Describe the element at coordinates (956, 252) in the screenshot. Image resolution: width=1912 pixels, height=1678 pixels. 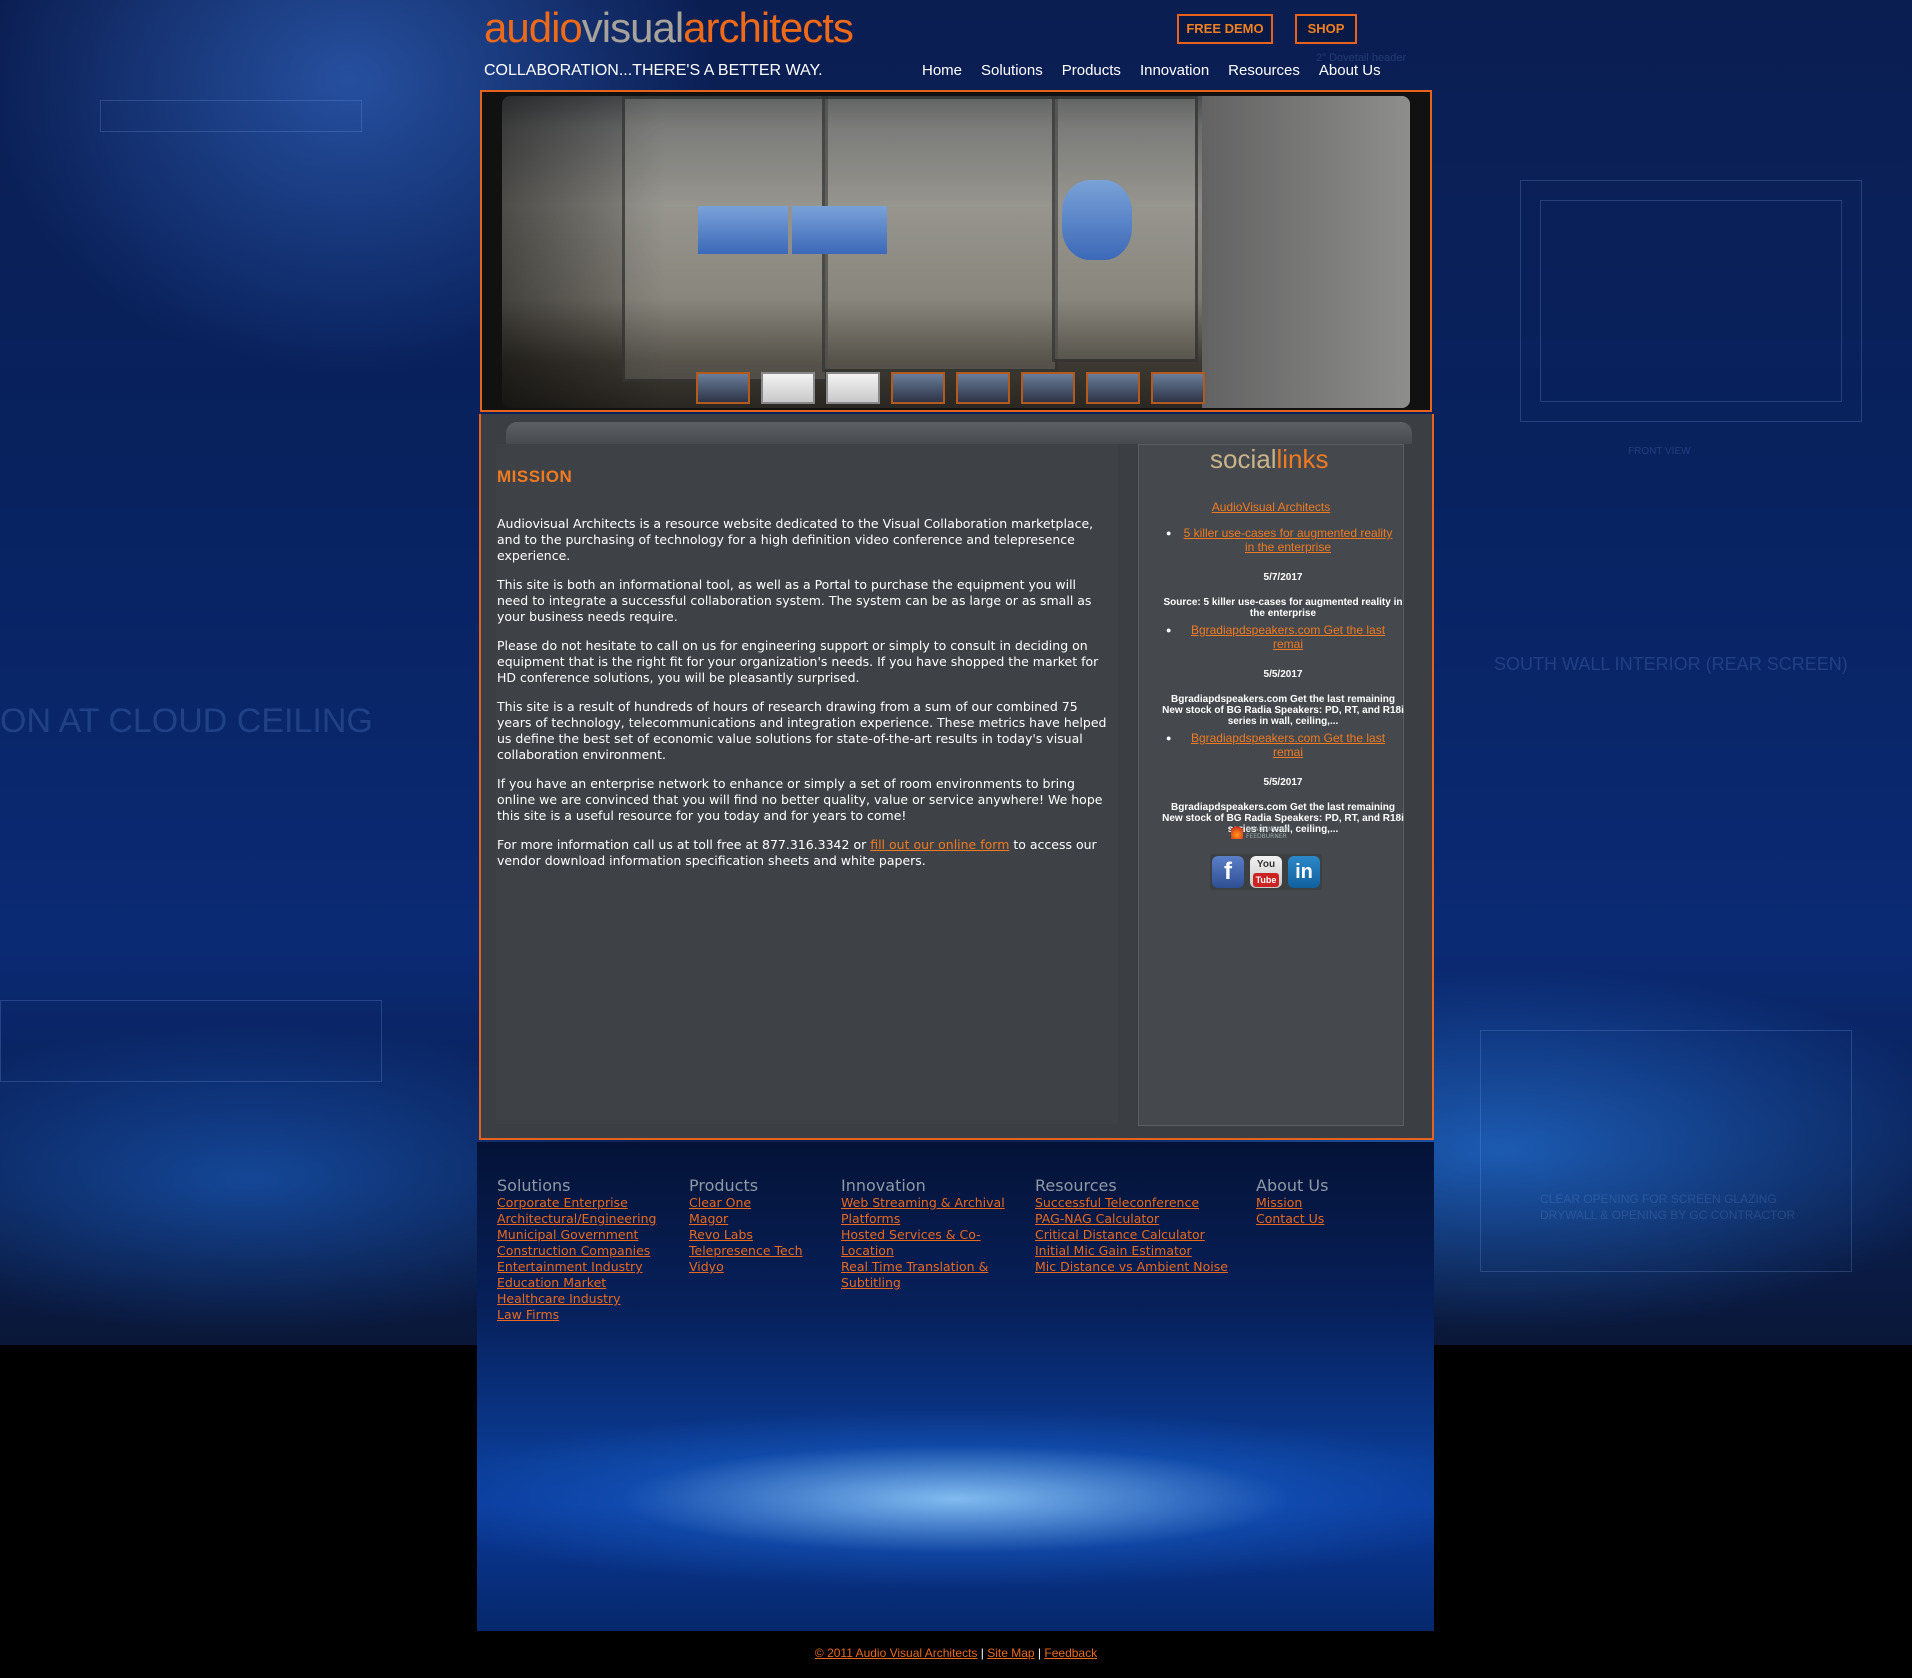
I see `hero-image` at that location.